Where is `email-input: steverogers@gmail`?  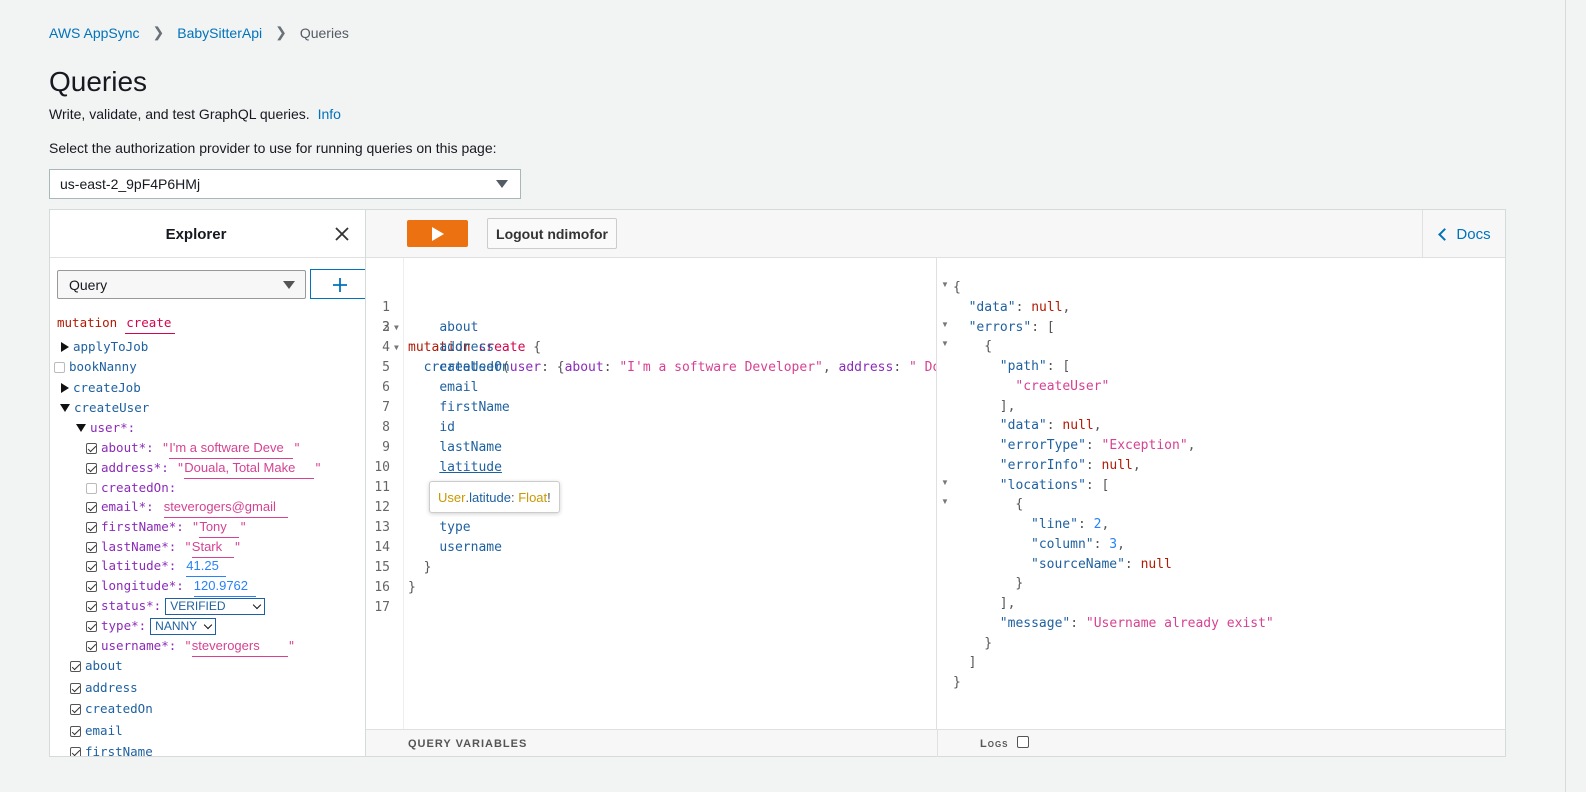 email-input: steverogers@gmail is located at coordinates (225, 507).